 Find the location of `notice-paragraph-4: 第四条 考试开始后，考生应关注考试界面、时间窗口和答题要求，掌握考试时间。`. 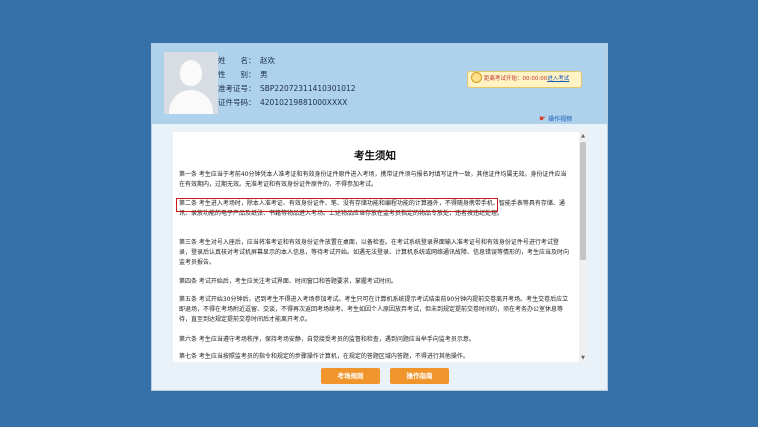

notice-paragraph-4: 第四条 考试开始后，考生应关注考试界面、时间窗口和答题要求，掌握考试时间。 is located at coordinates (288, 281).